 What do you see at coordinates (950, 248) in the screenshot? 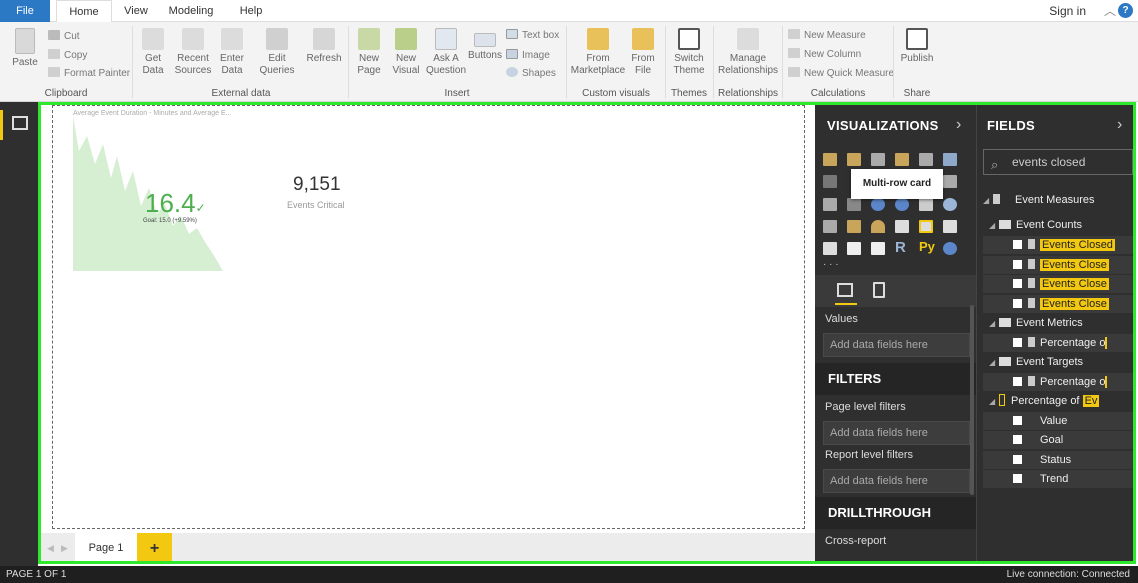
I see `globe-icon` at bounding box center [950, 248].